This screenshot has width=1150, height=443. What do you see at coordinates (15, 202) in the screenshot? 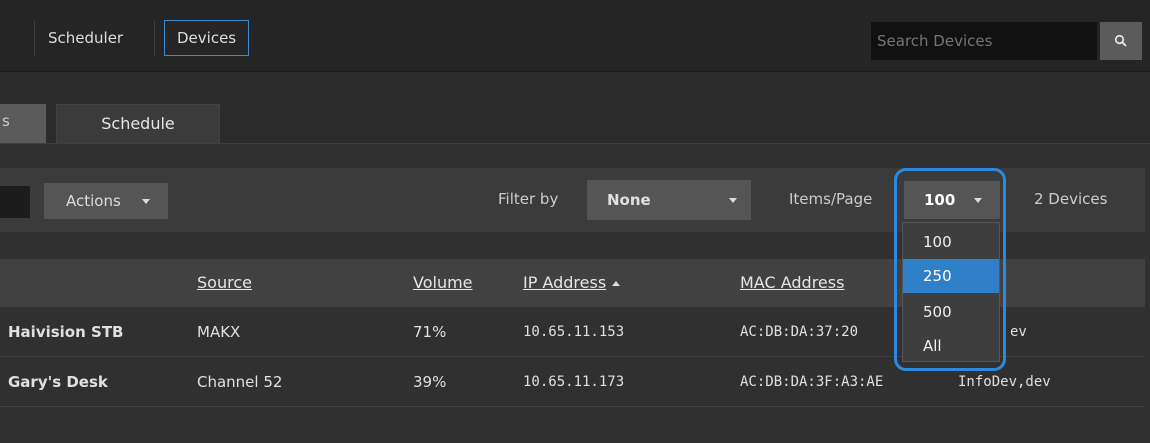
I see `select-all-field` at bounding box center [15, 202].